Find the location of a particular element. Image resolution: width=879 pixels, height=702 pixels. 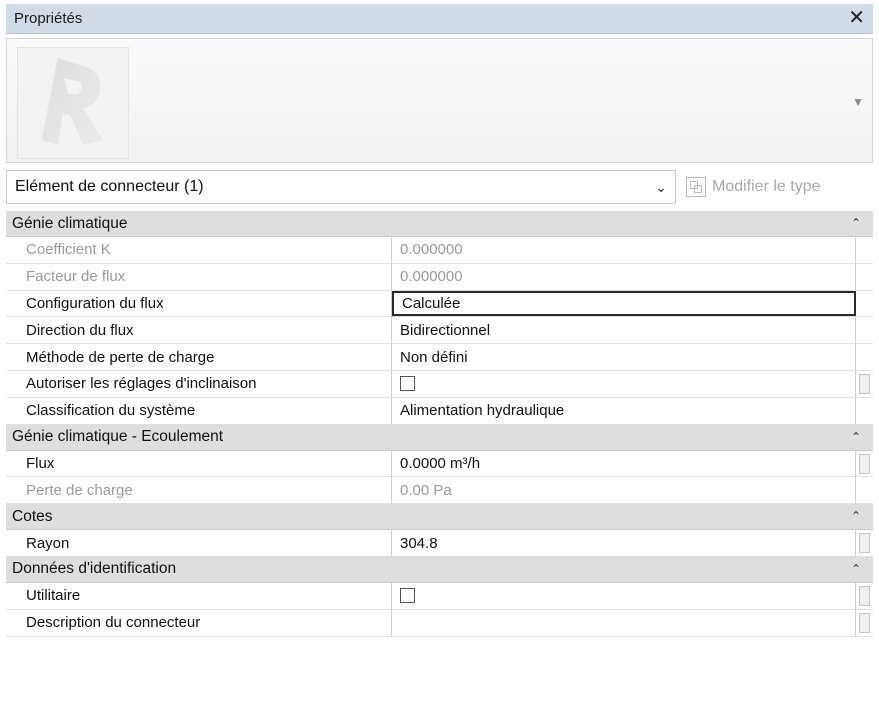

type-selector-value: Elément de connecteur (1) is located at coordinates (109, 186).